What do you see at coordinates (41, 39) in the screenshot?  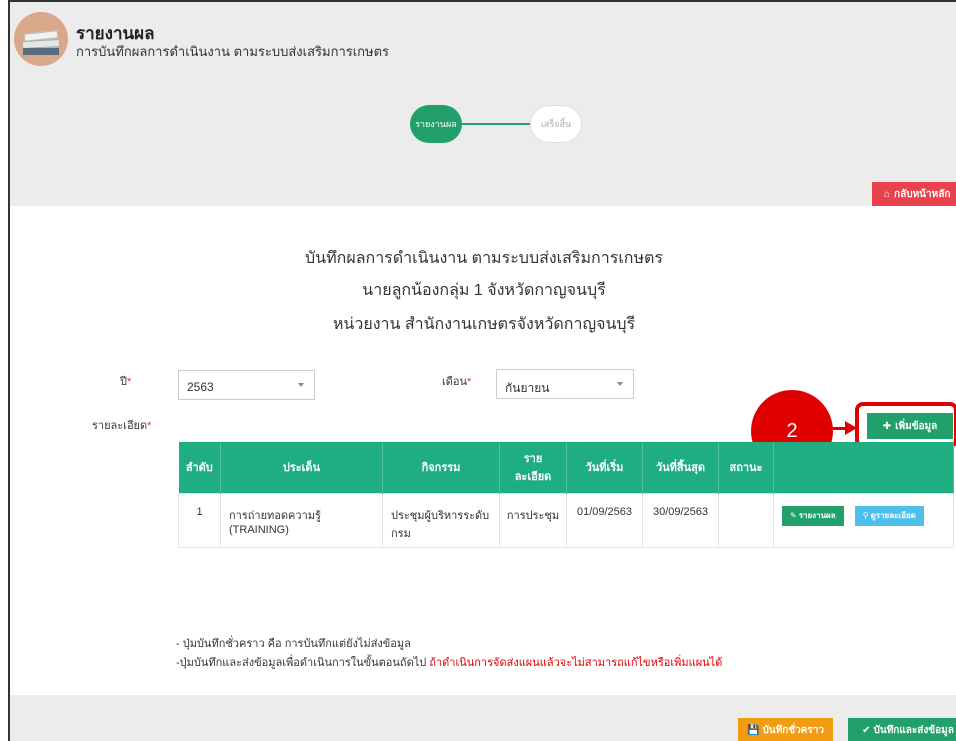 I see `avatar` at bounding box center [41, 39].